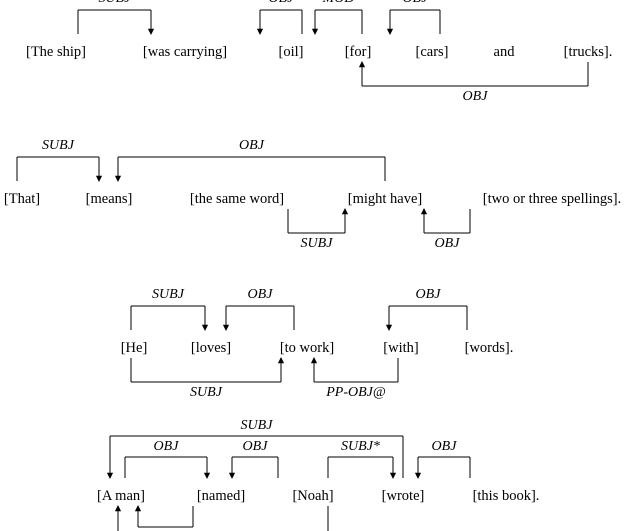 This screenshot has height=531, width=640. I want to click on token: [this book]., so click(506, 496).